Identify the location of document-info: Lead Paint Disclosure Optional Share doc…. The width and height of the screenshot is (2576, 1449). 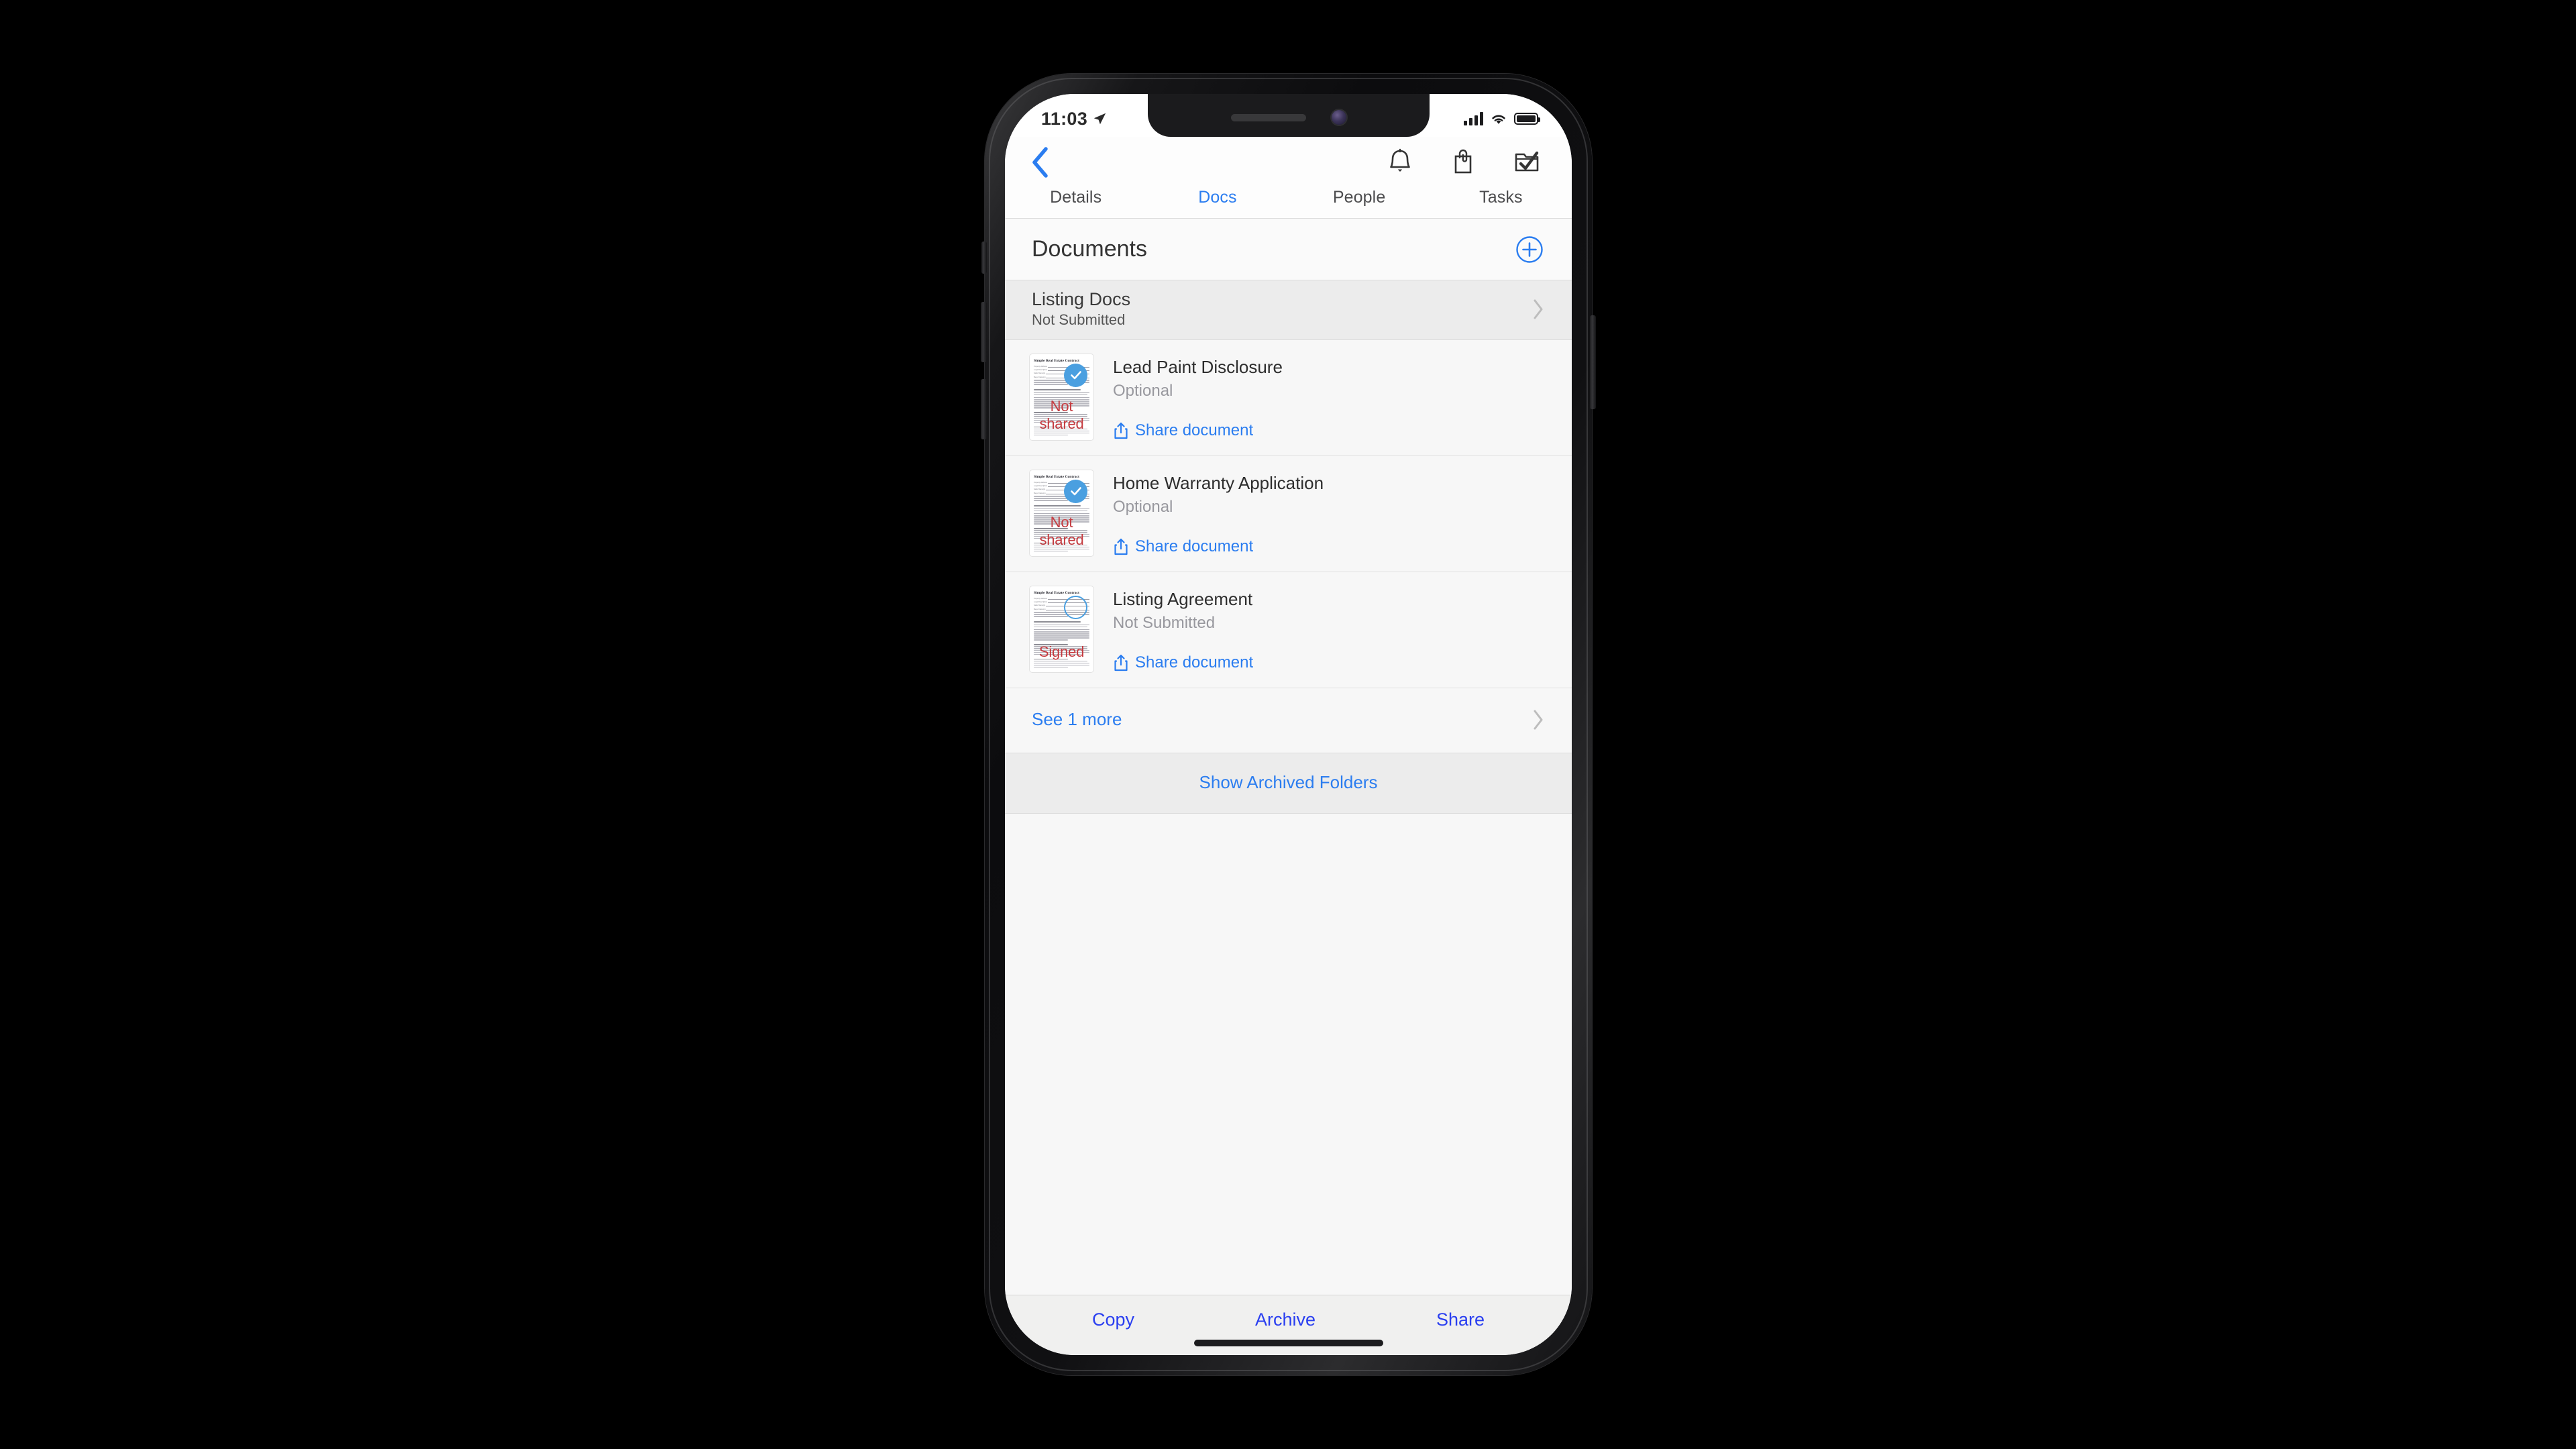
(1321, 397).